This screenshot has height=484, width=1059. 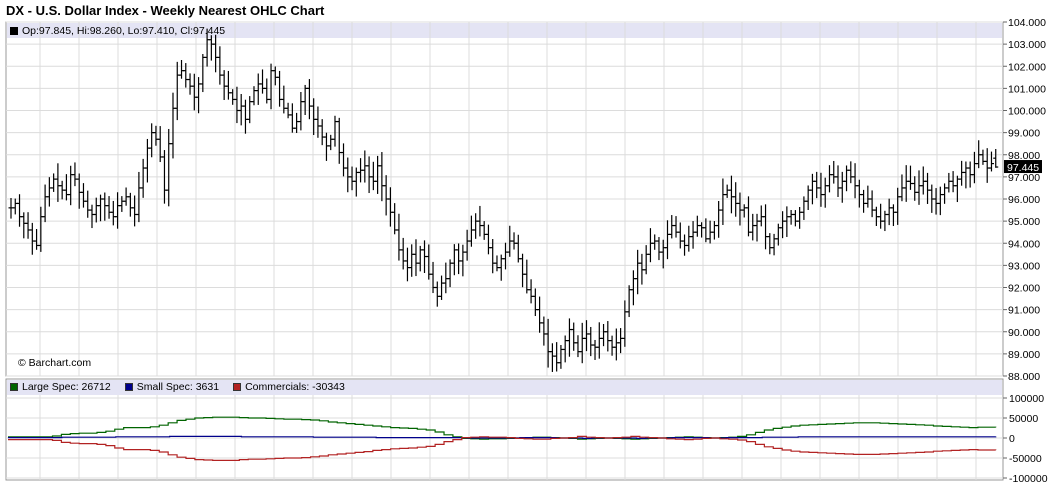 I want to click on price-tick-label: 92.000, so click(x=1024, y=289).